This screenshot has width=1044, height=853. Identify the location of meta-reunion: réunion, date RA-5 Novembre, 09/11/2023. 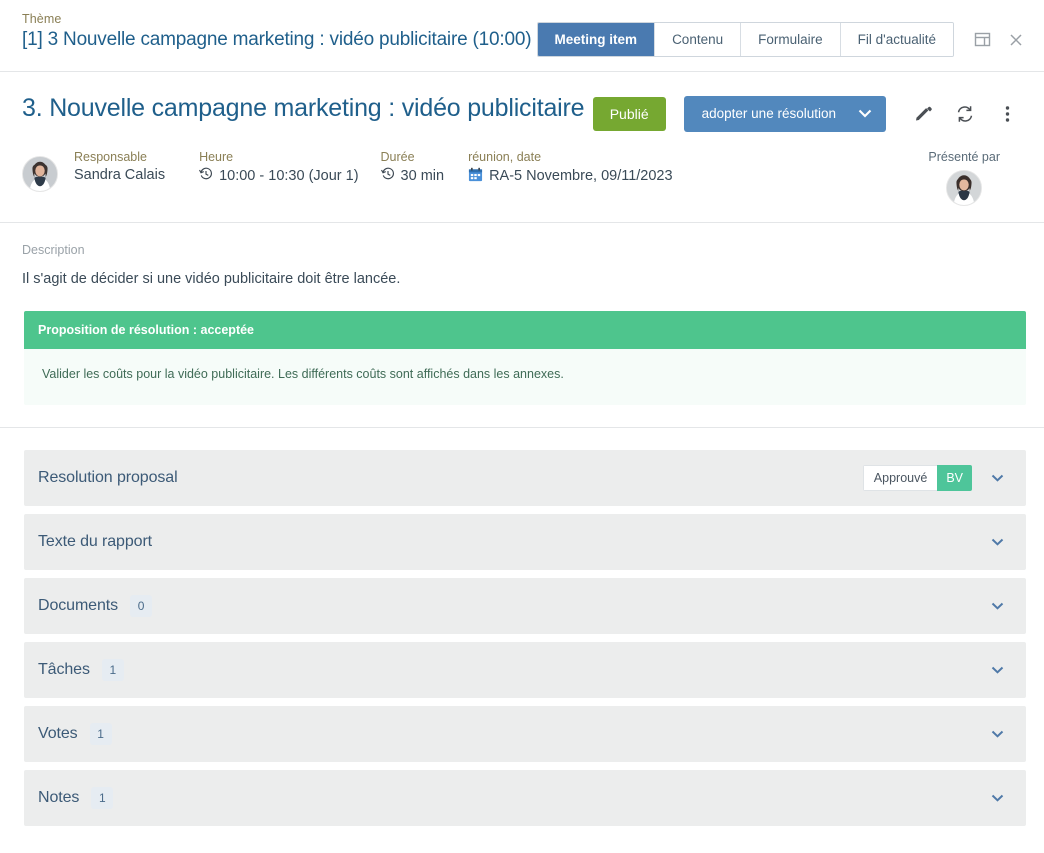
(570, 167).